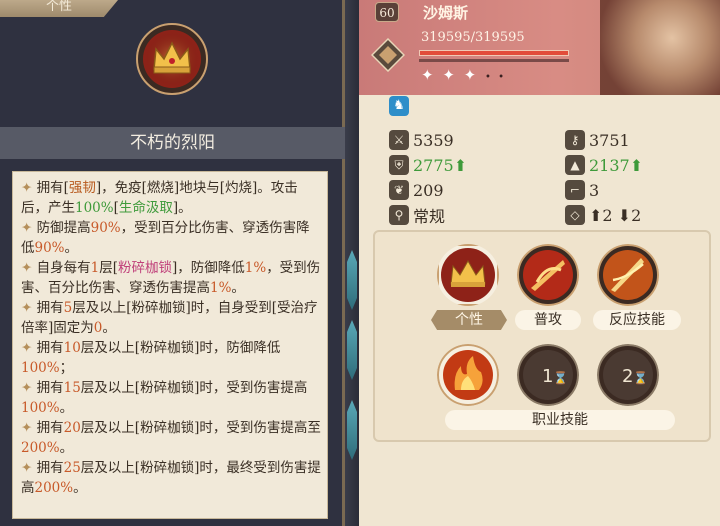 The image size is (720, 526). Describe the element at coordinates (172, 143) in the screenshot. I see `trait-name: 不朽的烈阳` at that location.